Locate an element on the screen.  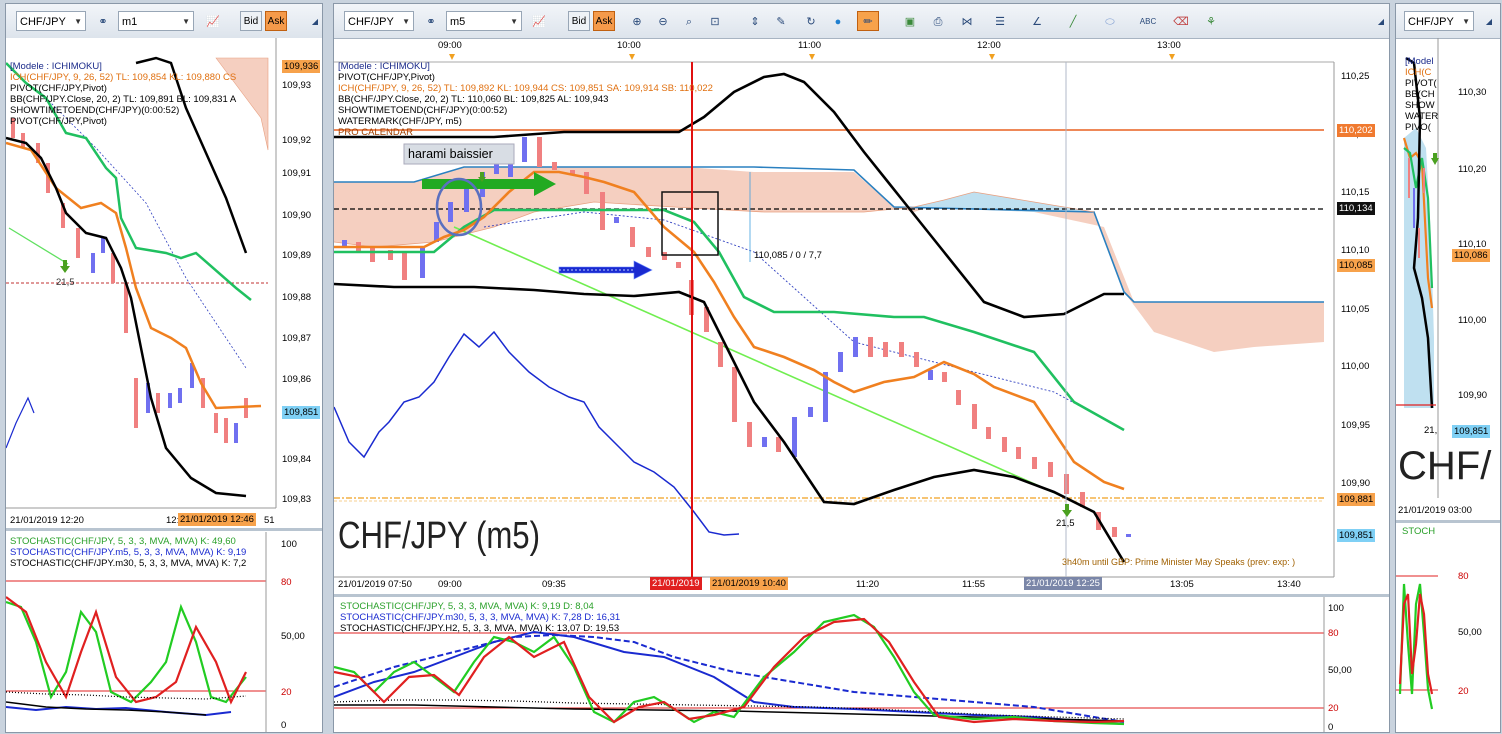
refresh-icon: ↻ is located at coordinates (811, 21).